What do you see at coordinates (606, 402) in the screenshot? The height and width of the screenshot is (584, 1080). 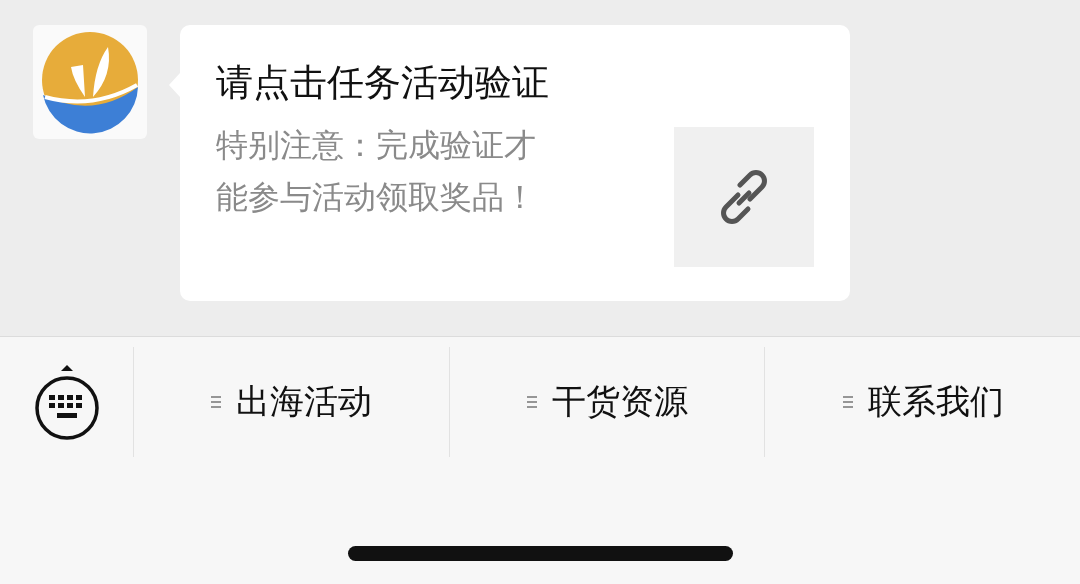 I see `menu-tab: 干货资源` at bounding box center [606, 402].